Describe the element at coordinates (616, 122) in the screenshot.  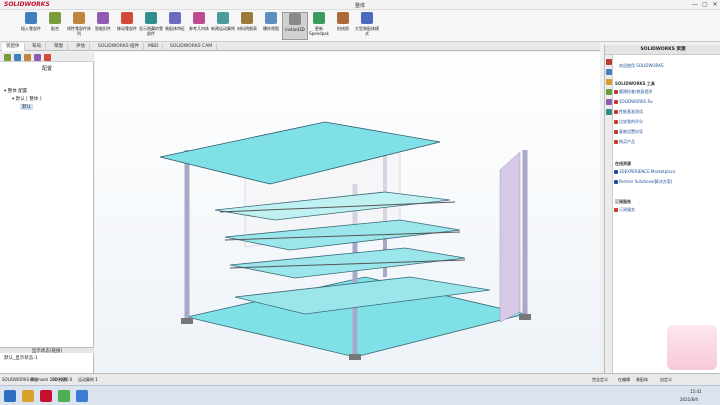
I see `compare-icon` at that location.